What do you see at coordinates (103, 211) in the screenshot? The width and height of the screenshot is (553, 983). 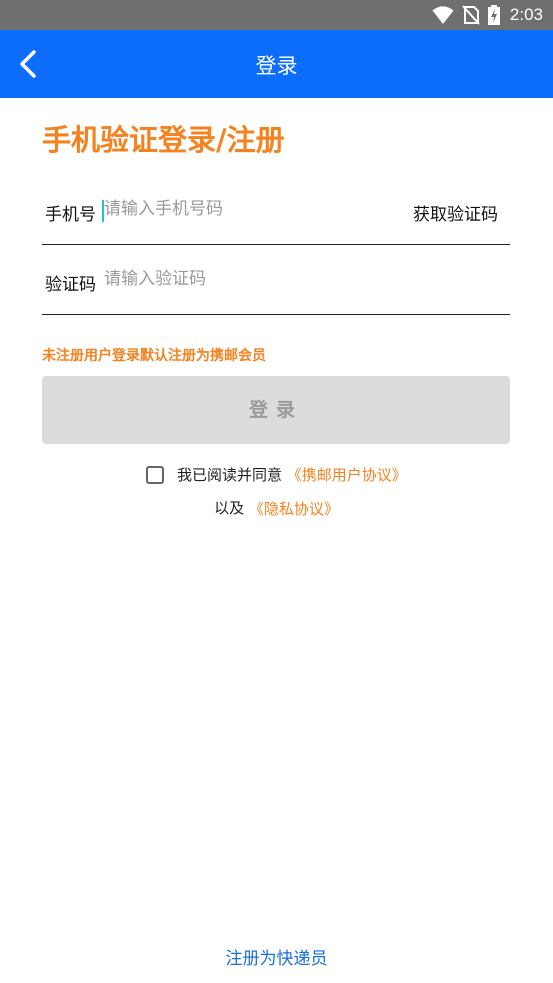 I see `text-cursor` at bounding box center [103, 211].